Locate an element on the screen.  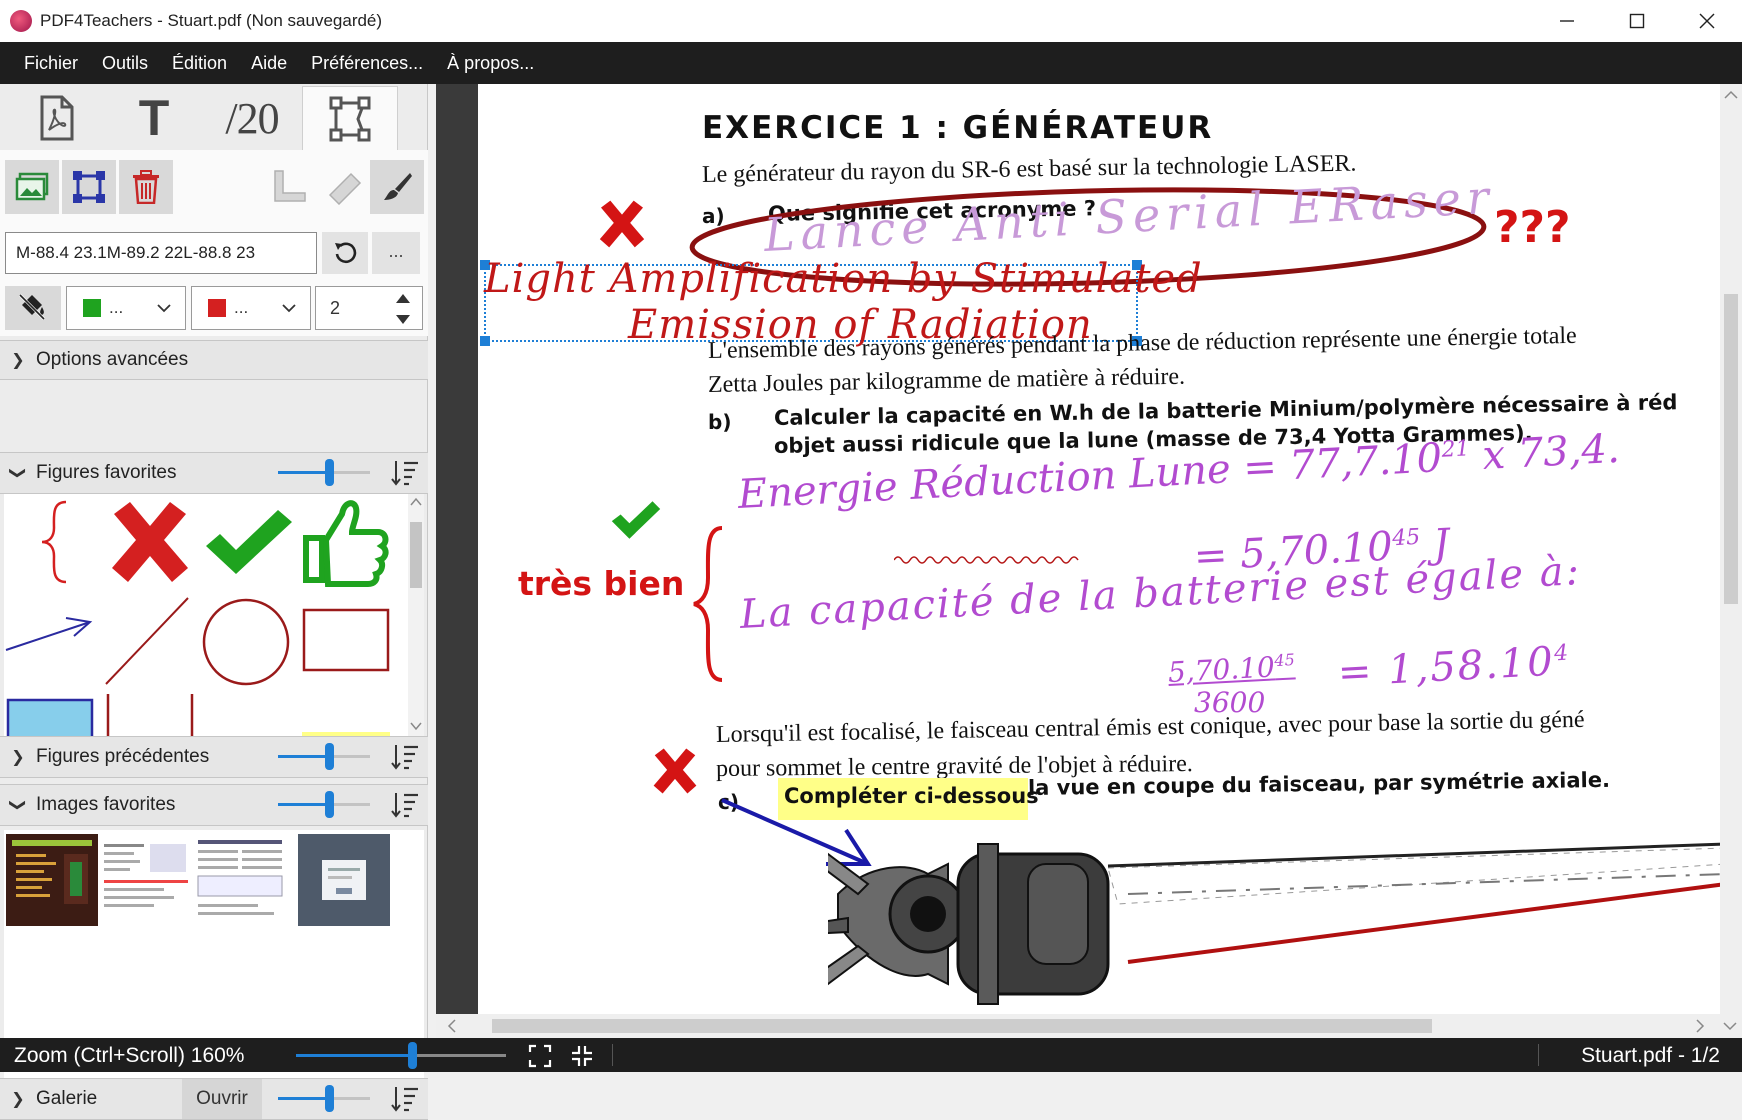
ruler-button is located at coordinates (345, 187).